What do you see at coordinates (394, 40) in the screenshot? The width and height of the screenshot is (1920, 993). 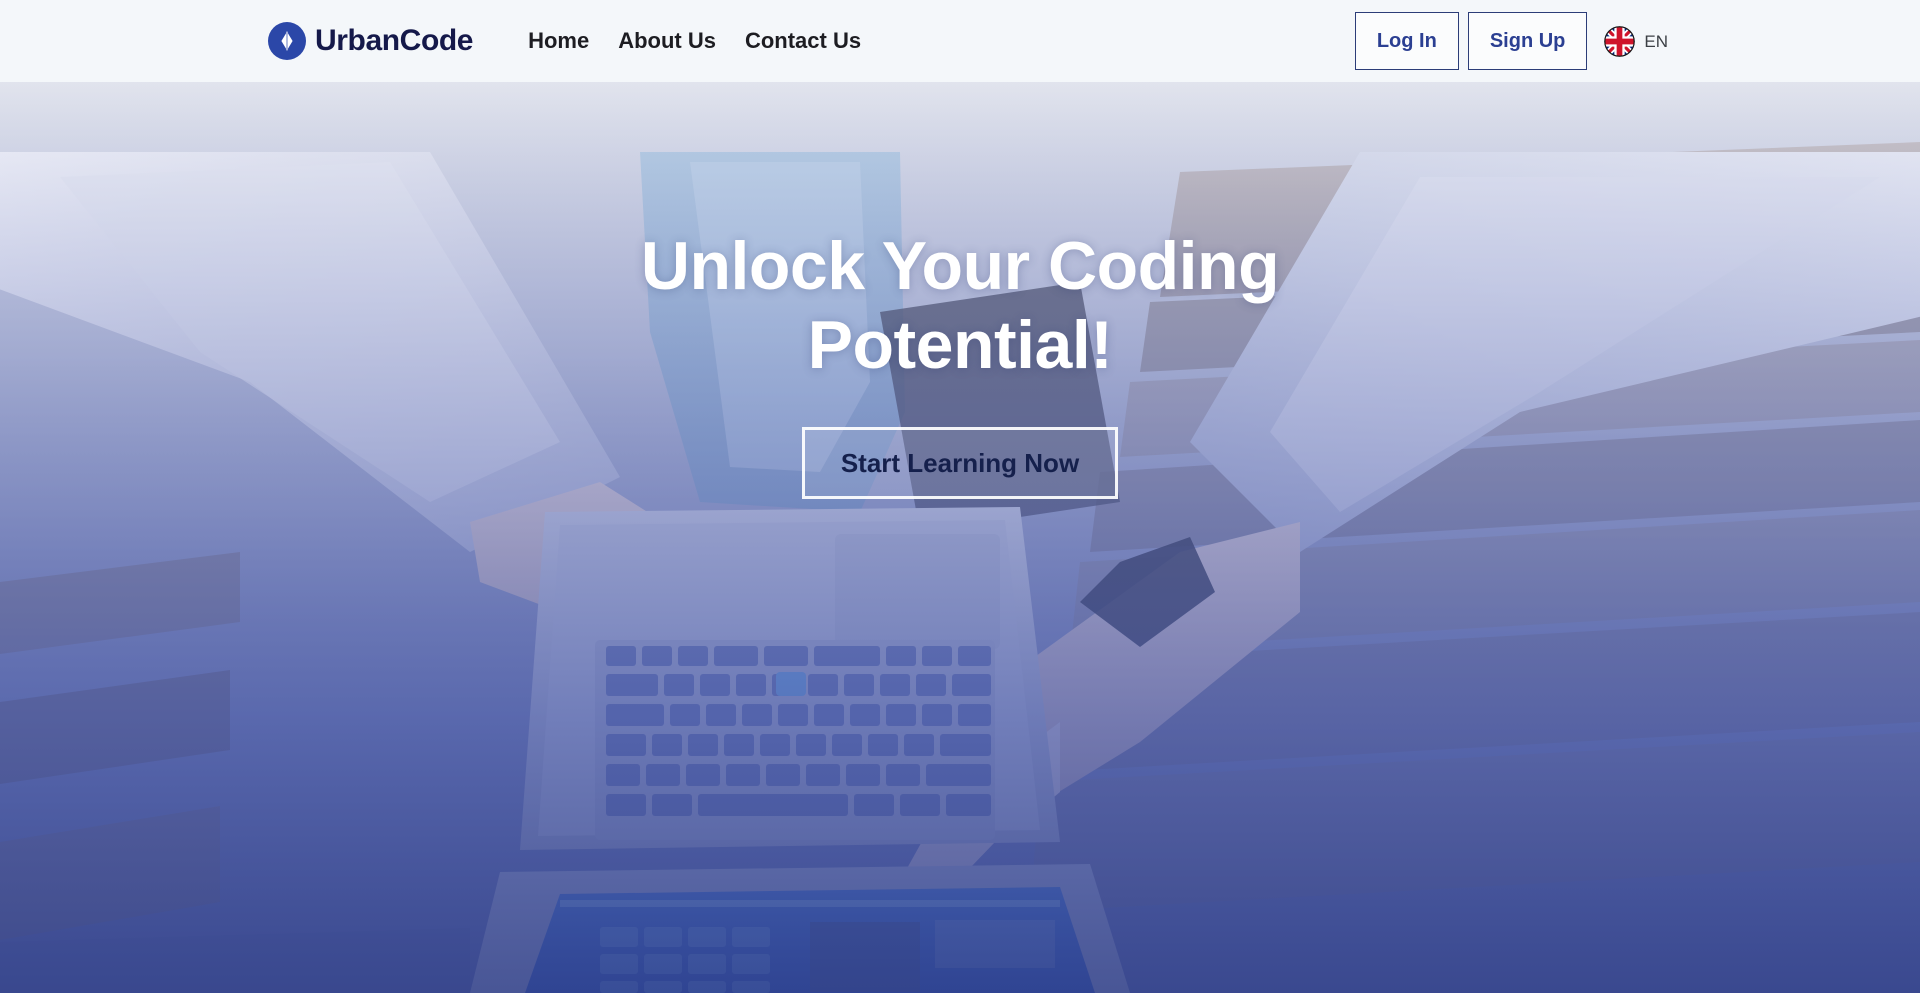 I see `brand-name: UrbanCode` at bounding box center [394, 40].